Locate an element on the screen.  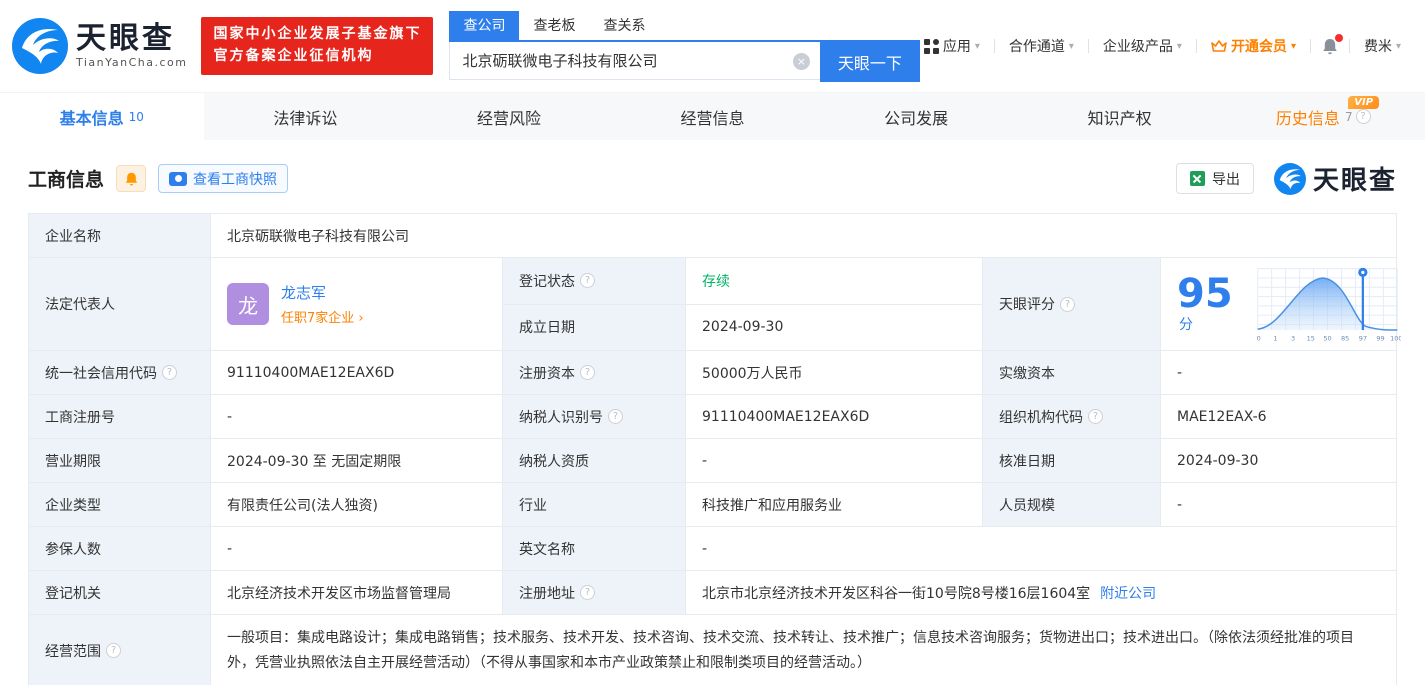
table-row: 企业名称 北京砺联微电子科技有限公司 is located at coordinates (712, 236).